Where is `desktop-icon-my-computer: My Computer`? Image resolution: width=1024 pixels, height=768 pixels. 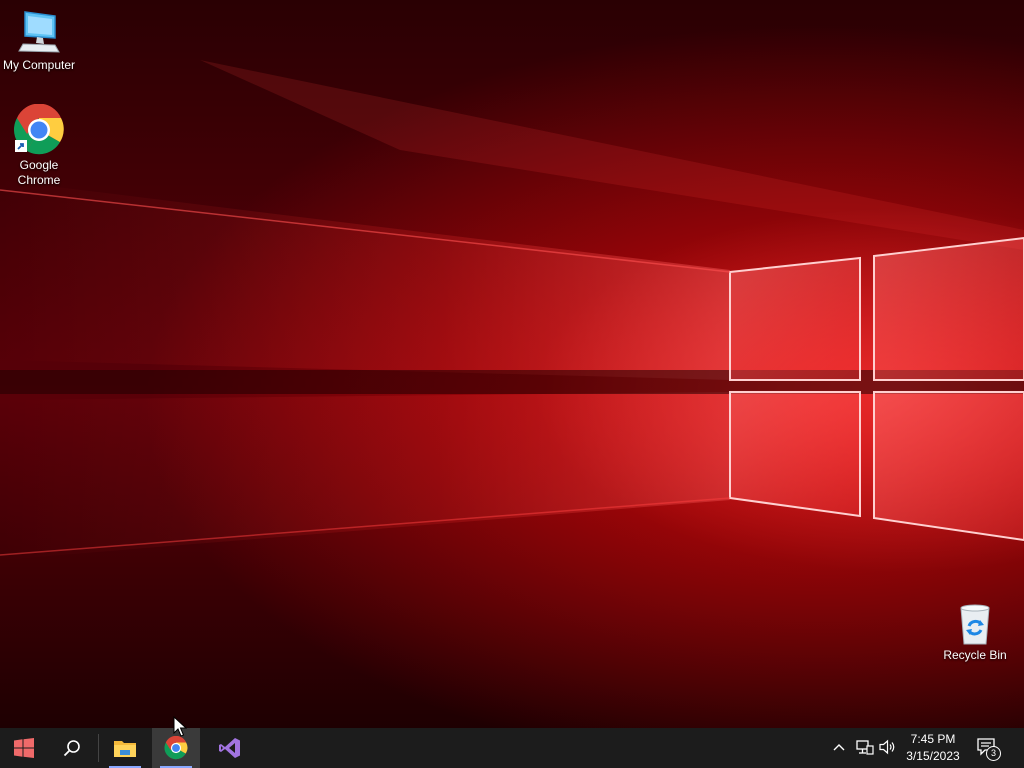 desktop-icon-my-computer: My Computer is located at coordinates (39, 40).